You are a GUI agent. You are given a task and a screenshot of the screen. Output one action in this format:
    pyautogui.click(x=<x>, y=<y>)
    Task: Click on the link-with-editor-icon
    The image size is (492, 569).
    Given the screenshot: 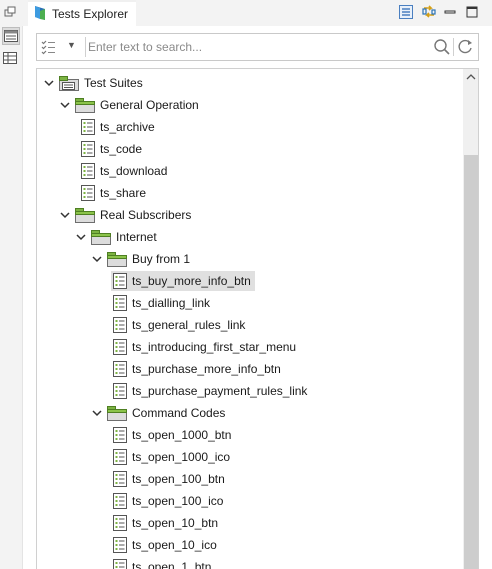 What is the action you would take?
    pyautogui.click(x=429, y=12)
    